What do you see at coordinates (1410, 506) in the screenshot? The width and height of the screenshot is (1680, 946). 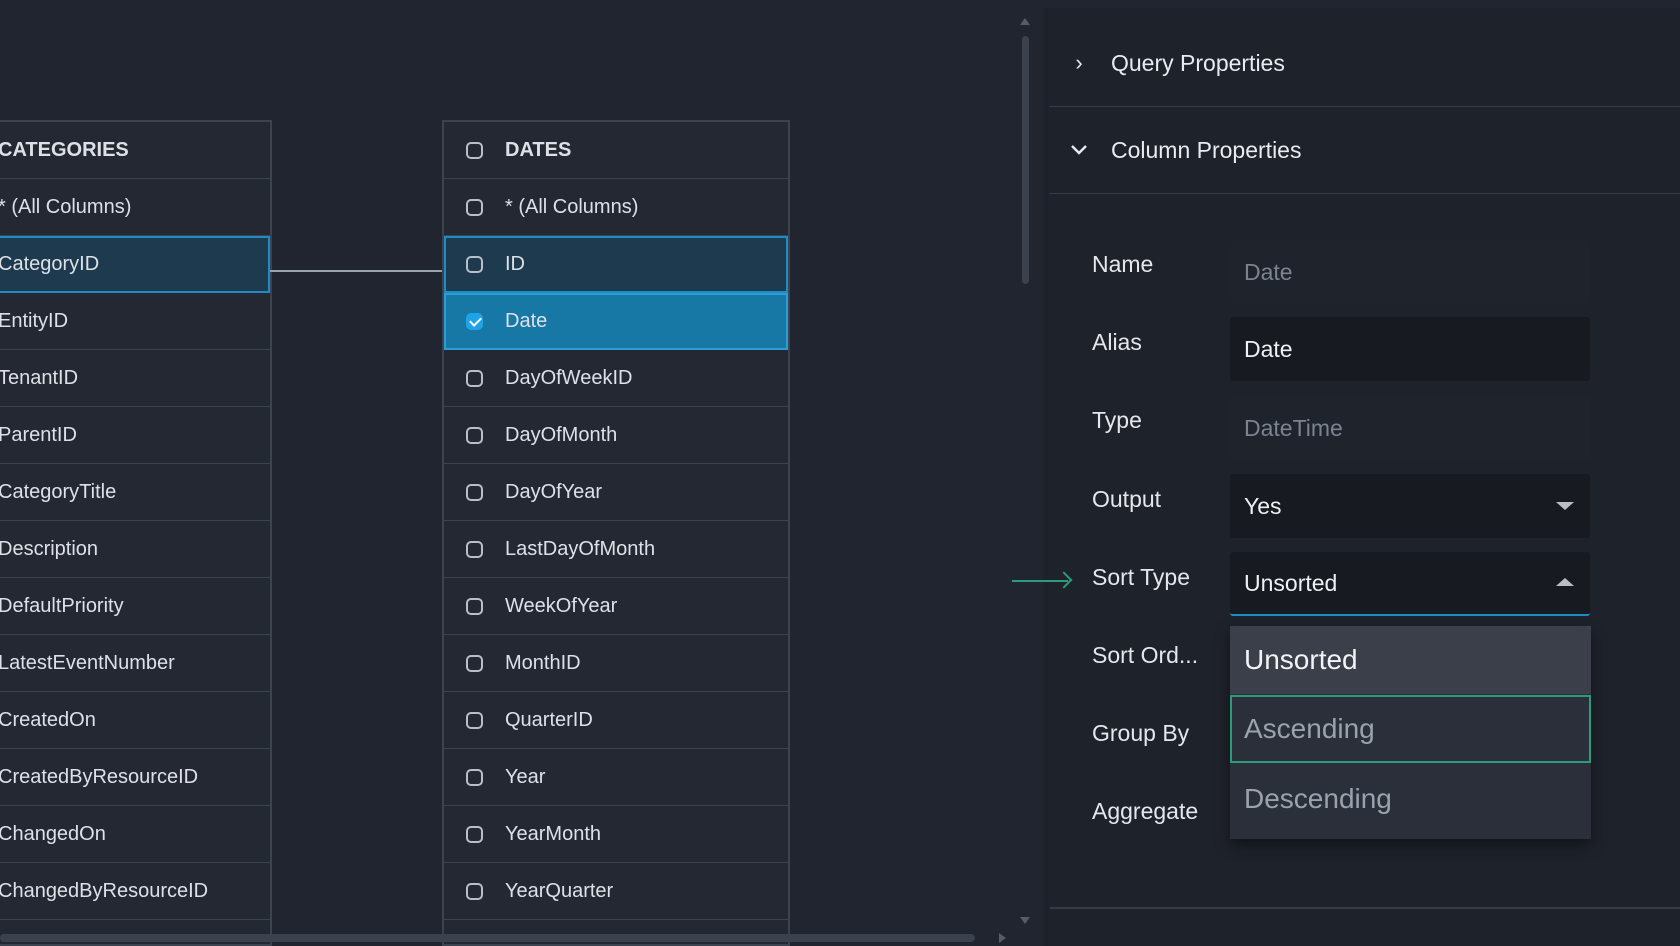 I see `output-select: Yes` at bounding box center [1410, 506].